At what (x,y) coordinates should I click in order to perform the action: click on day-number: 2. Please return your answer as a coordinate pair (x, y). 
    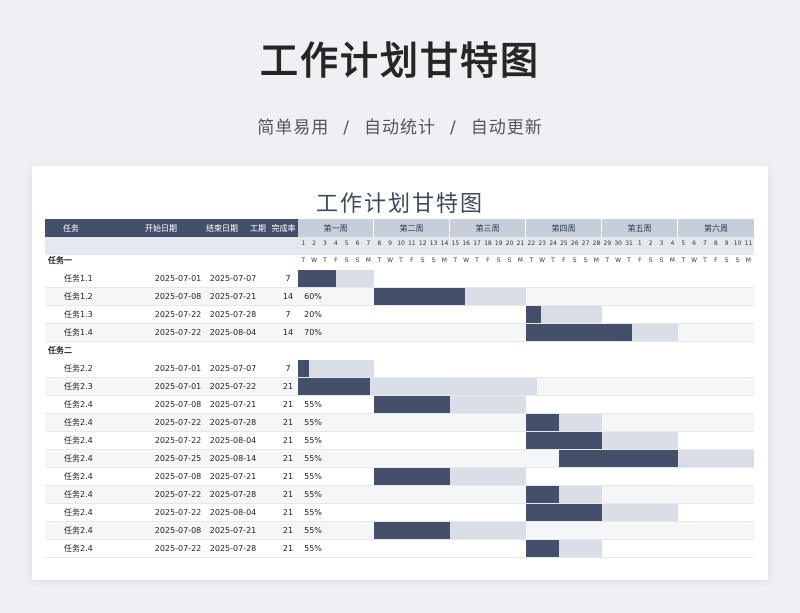
    Looking at the image, I should click on (650, 243).